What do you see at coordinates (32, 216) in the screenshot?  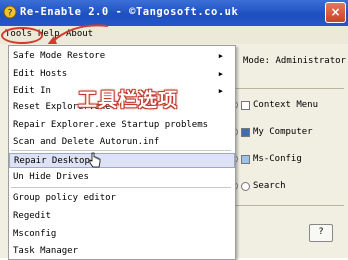 I see `menu-item-label: Regedit` at bounding box center [32, 216].